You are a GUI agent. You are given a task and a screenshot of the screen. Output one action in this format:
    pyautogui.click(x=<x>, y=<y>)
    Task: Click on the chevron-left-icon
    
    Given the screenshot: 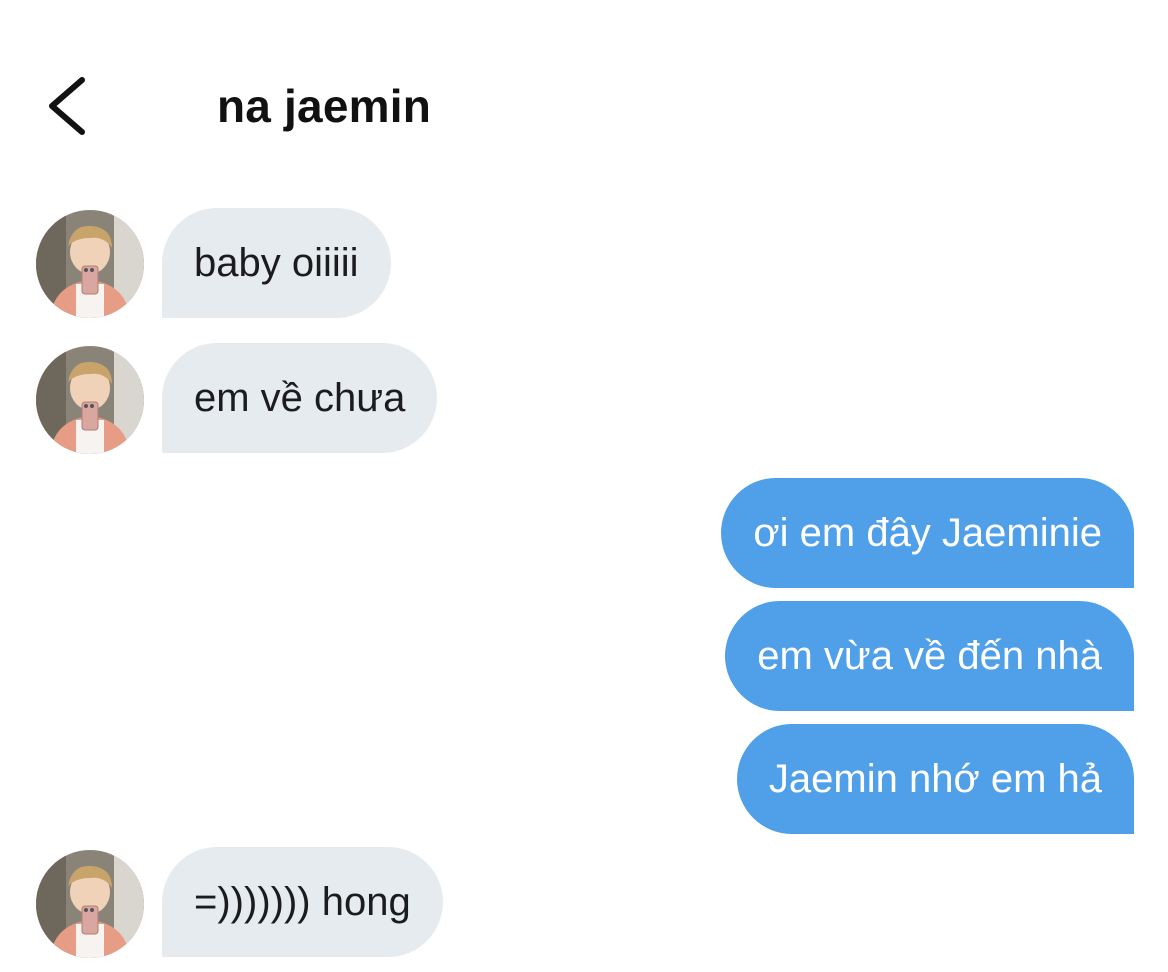 What is the action you would take?
    pyautogui.click(x=67, y=106)
    